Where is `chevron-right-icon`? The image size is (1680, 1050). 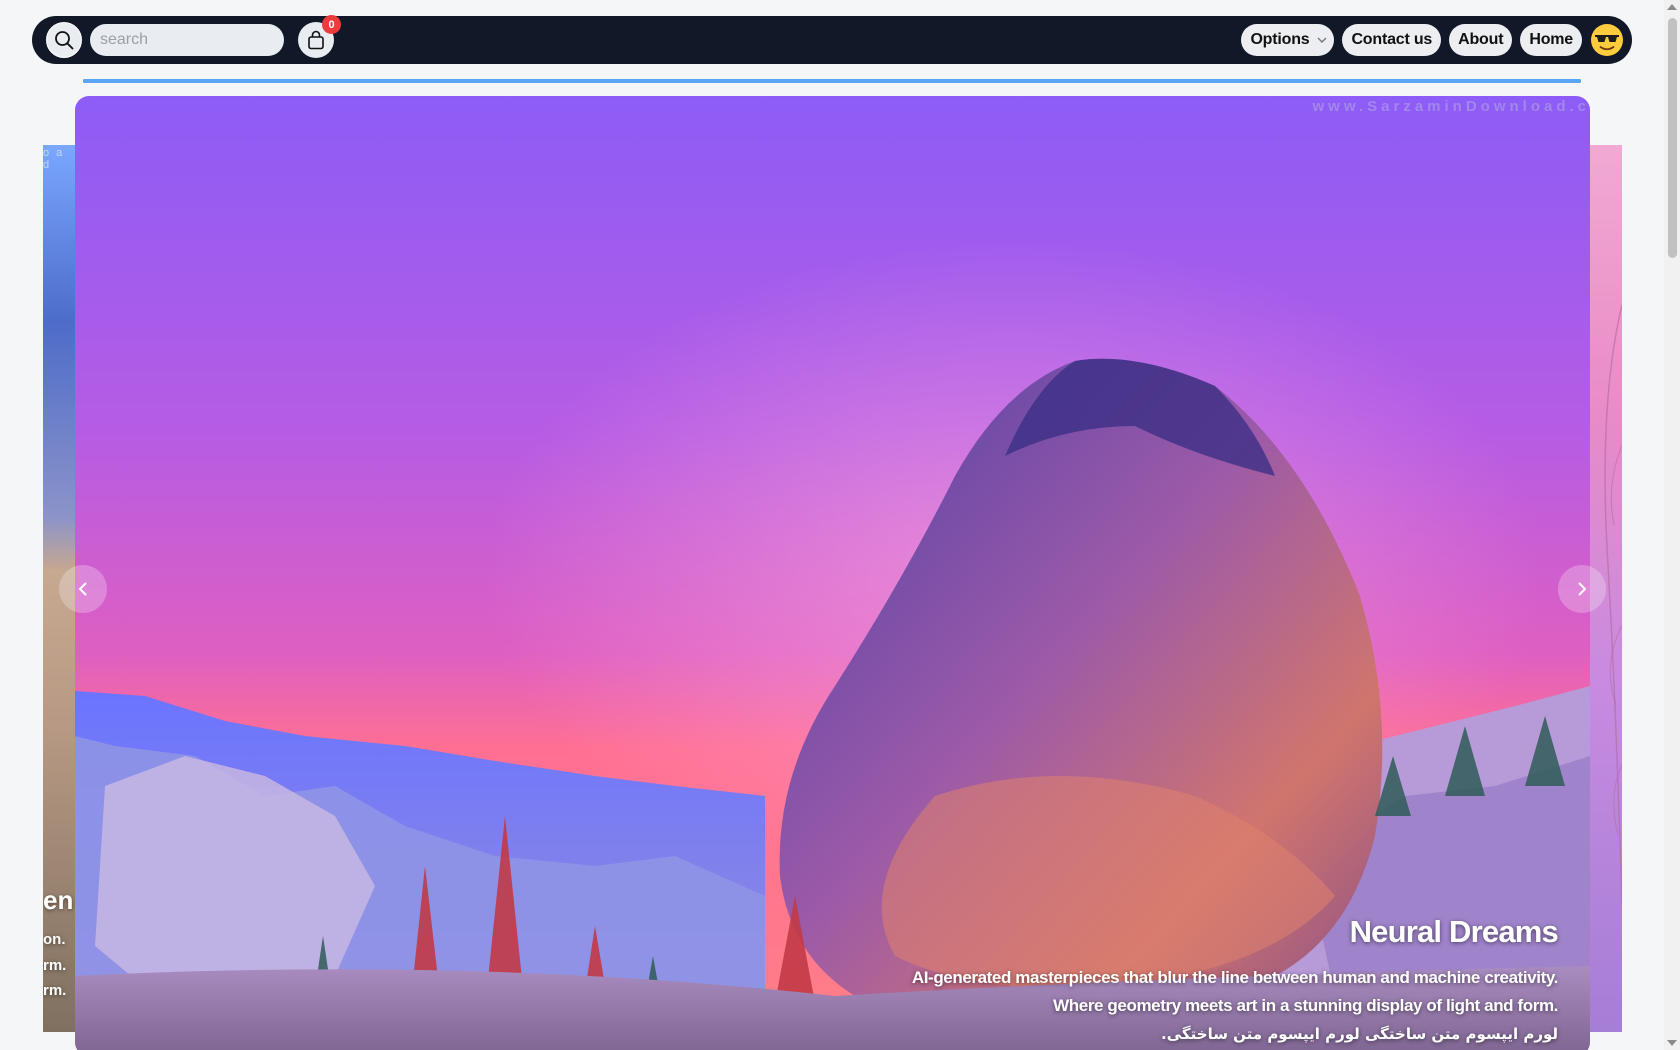 chevron-right-icon is located at coordinates (1582, 589).